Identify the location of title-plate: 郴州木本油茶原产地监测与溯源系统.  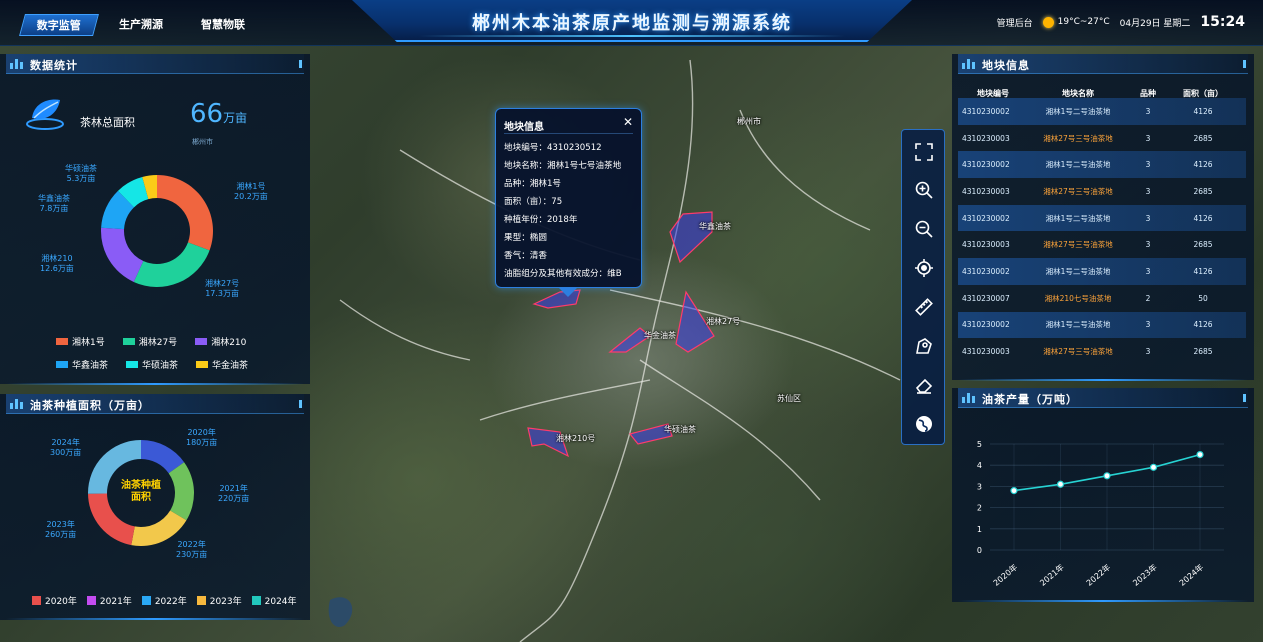
(632, 21).